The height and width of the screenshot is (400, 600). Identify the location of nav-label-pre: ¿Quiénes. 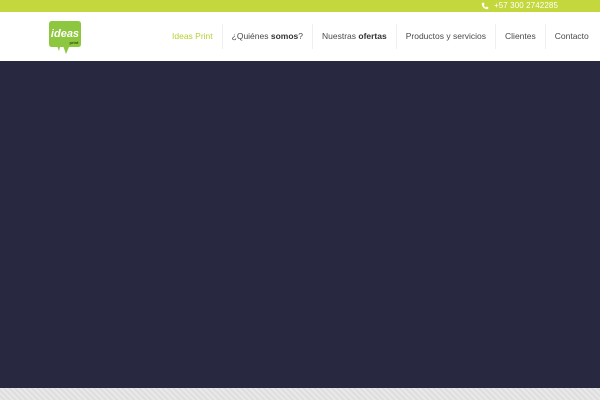
(251, 36).